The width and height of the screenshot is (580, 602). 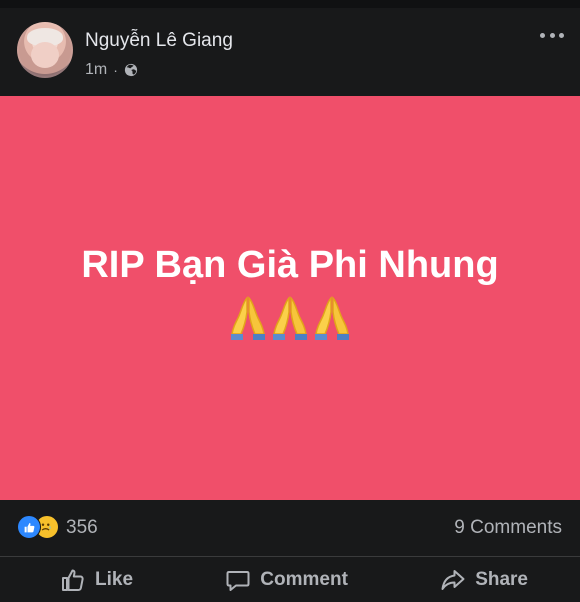 I want to click on reactions-bar: 356 9 Comments, so click(x=290, y=528).